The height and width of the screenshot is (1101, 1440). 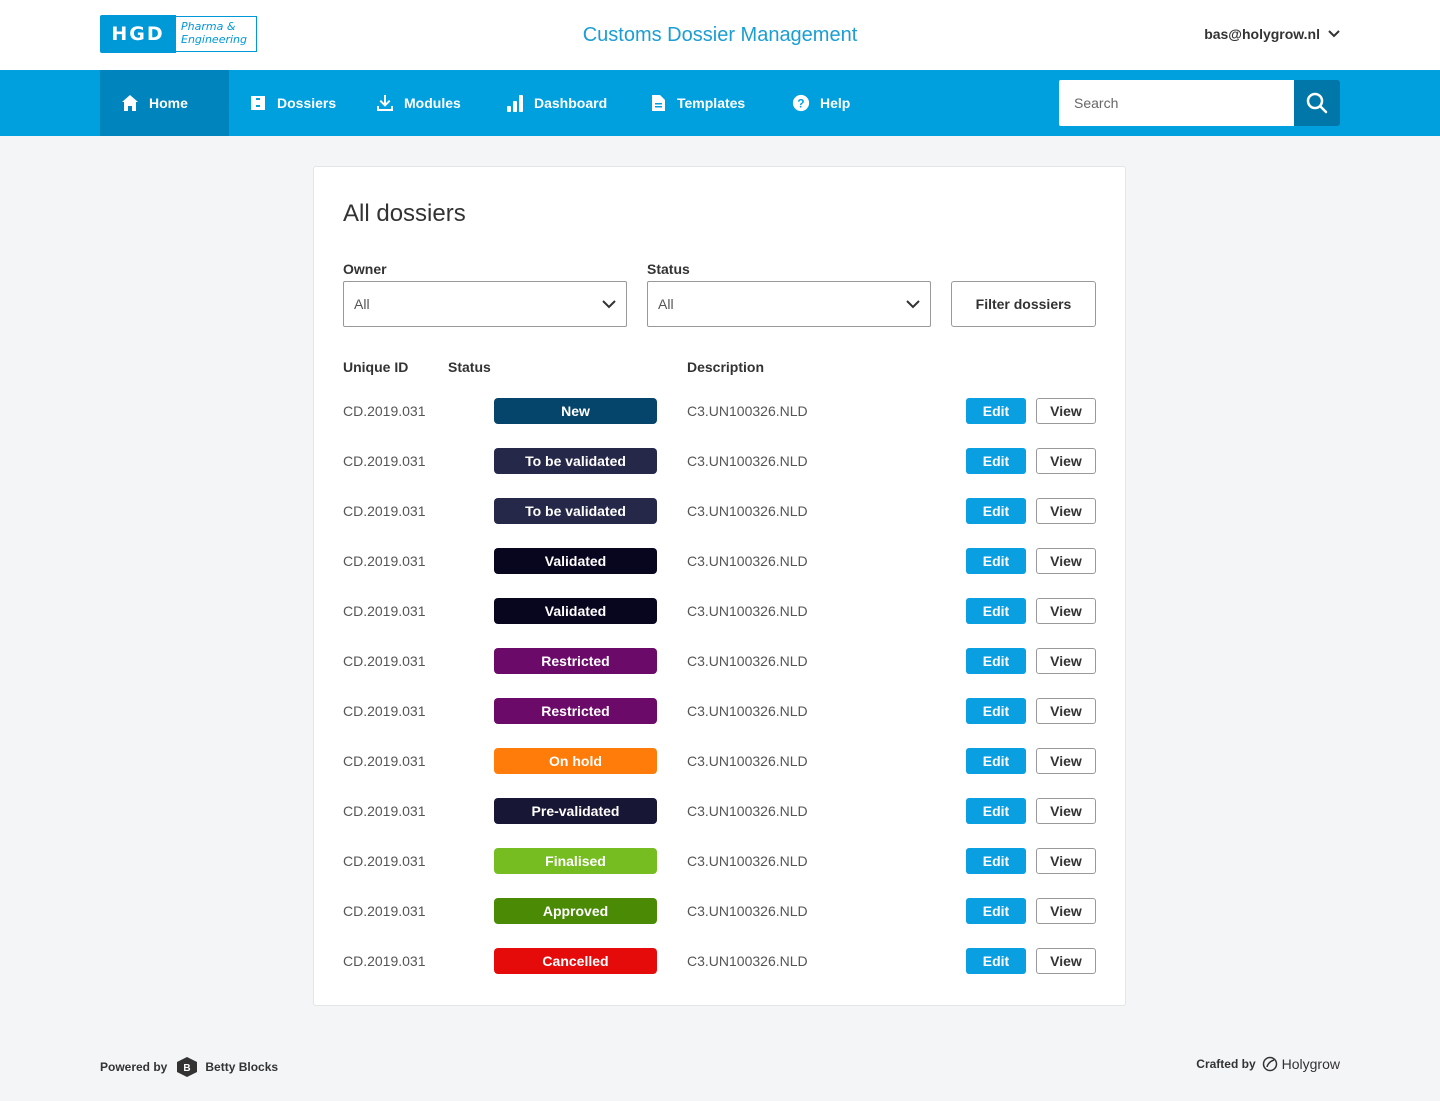 I want to click on nav-item-templates: Templates, so click(x=697, y=103).